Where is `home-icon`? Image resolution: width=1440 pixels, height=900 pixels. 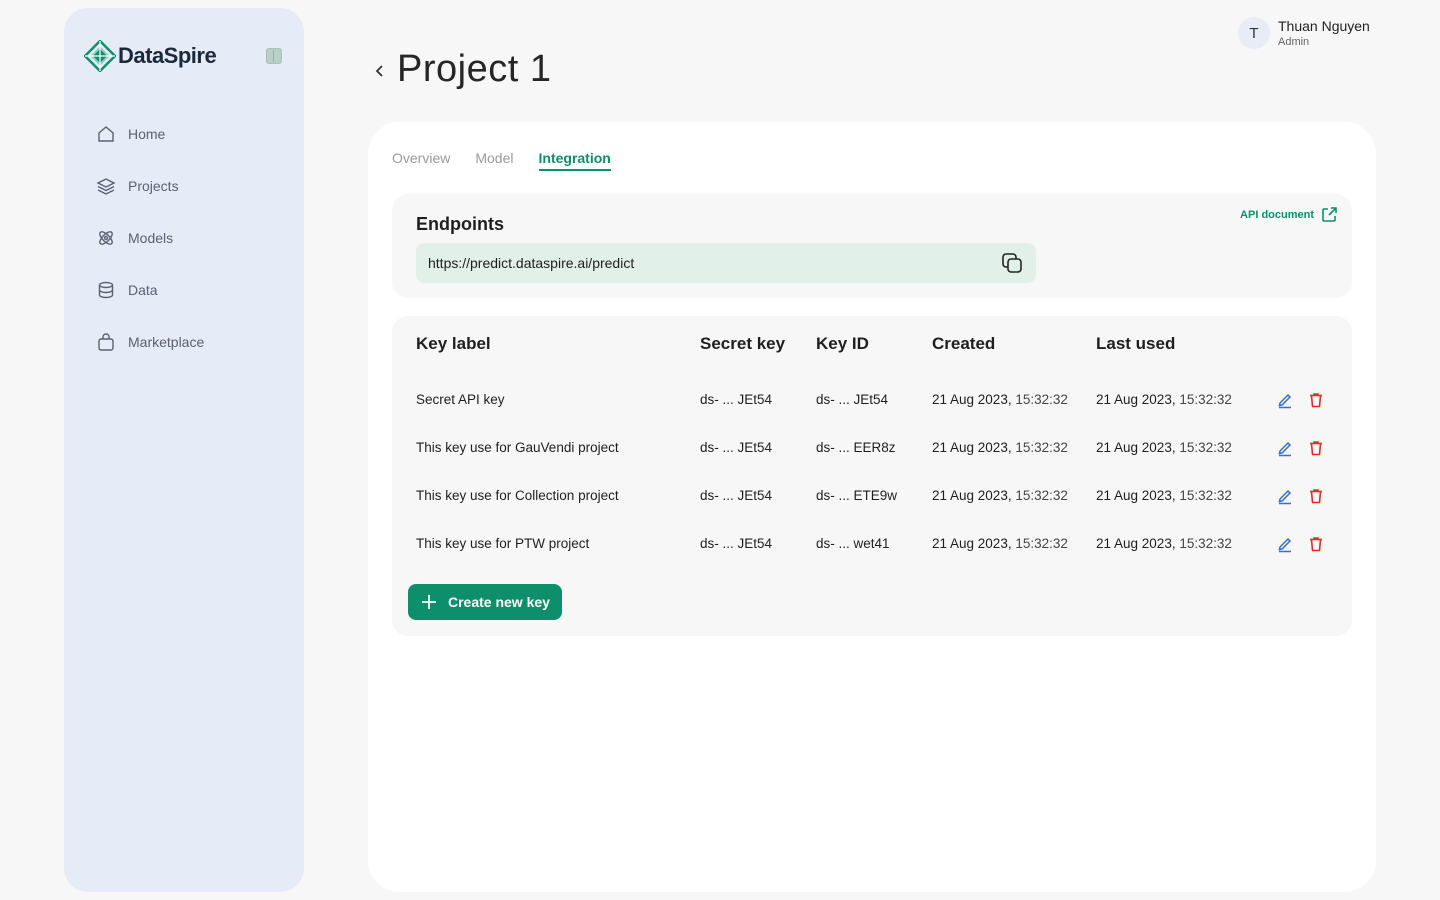 home-icon is located at coordinates (106, 134).